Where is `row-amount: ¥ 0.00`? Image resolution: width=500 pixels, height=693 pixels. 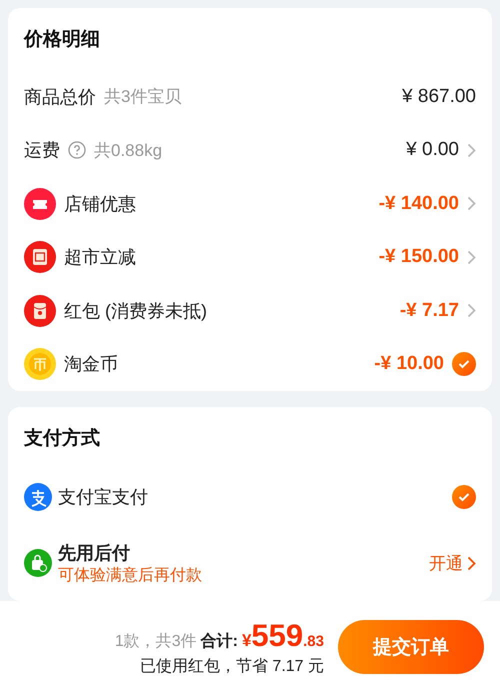 row-amount: ¥ 0.00 is located at coordinates (432, 150).